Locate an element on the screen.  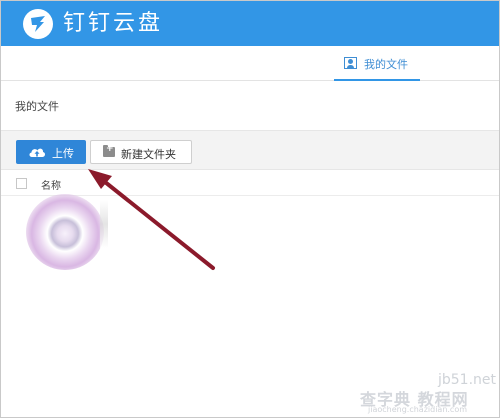
watermark-line3: jiaocheng.chazidian.com is located at coordinates (418, 409).